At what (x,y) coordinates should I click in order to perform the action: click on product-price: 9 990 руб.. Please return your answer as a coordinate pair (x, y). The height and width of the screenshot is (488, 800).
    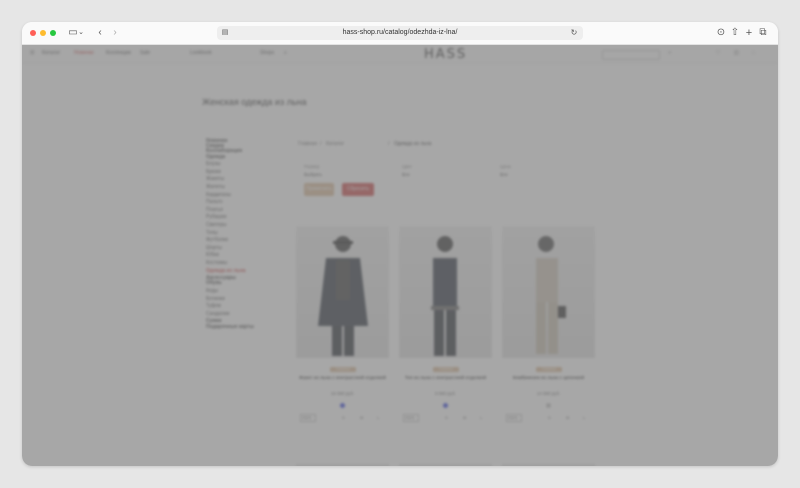
    Looking at the image, I should click on (445, 393).